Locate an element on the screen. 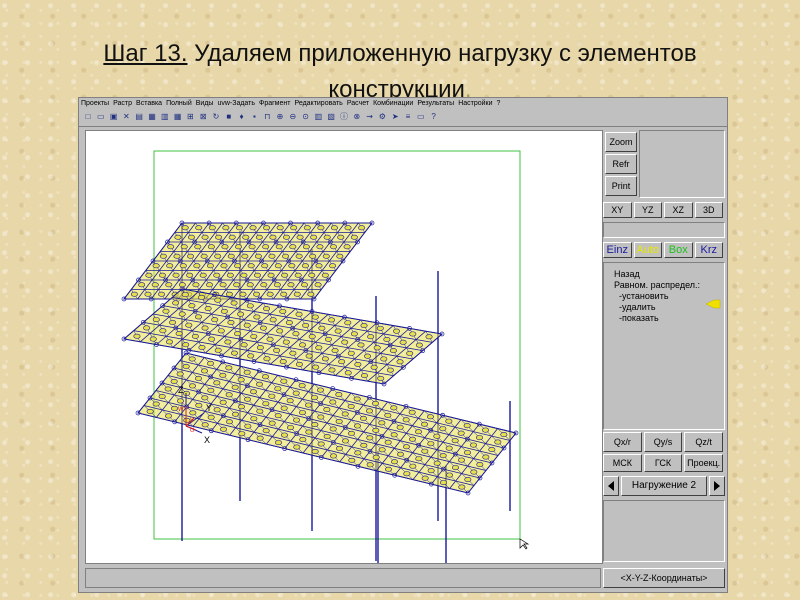 This screenshot has width=800, height=600. grid-icon: ▦ is located at coordinates (178, 117).